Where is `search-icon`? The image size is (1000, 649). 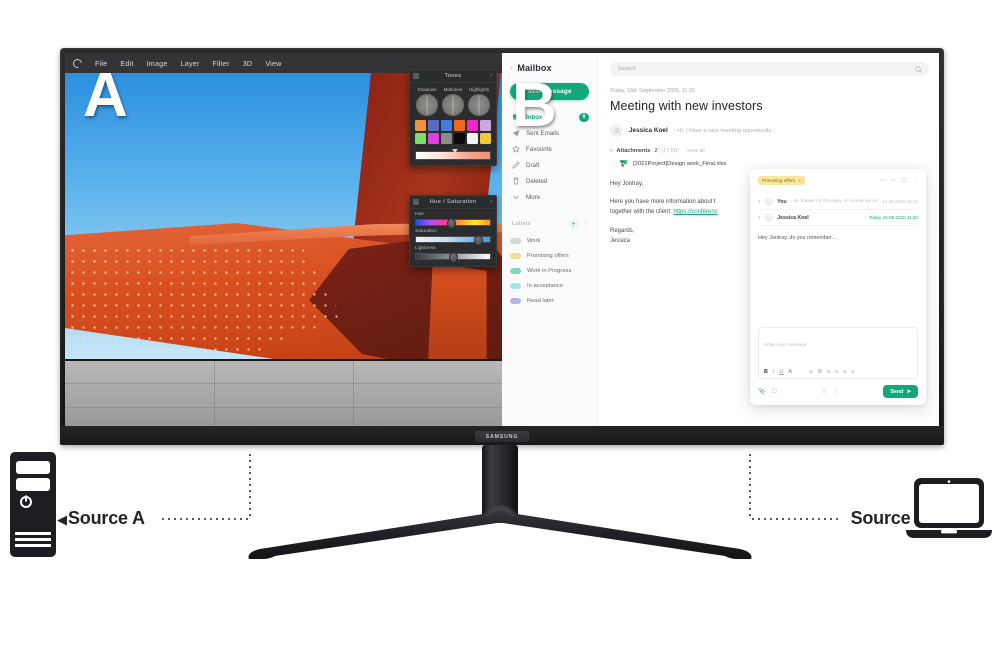
search-icon is located at coordinates (918, 69).